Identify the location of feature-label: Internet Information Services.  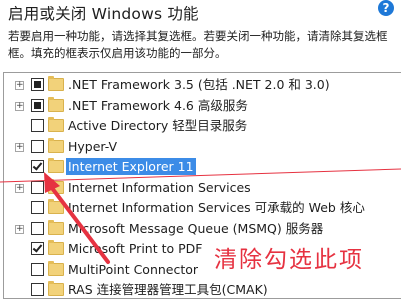
(159, 187).